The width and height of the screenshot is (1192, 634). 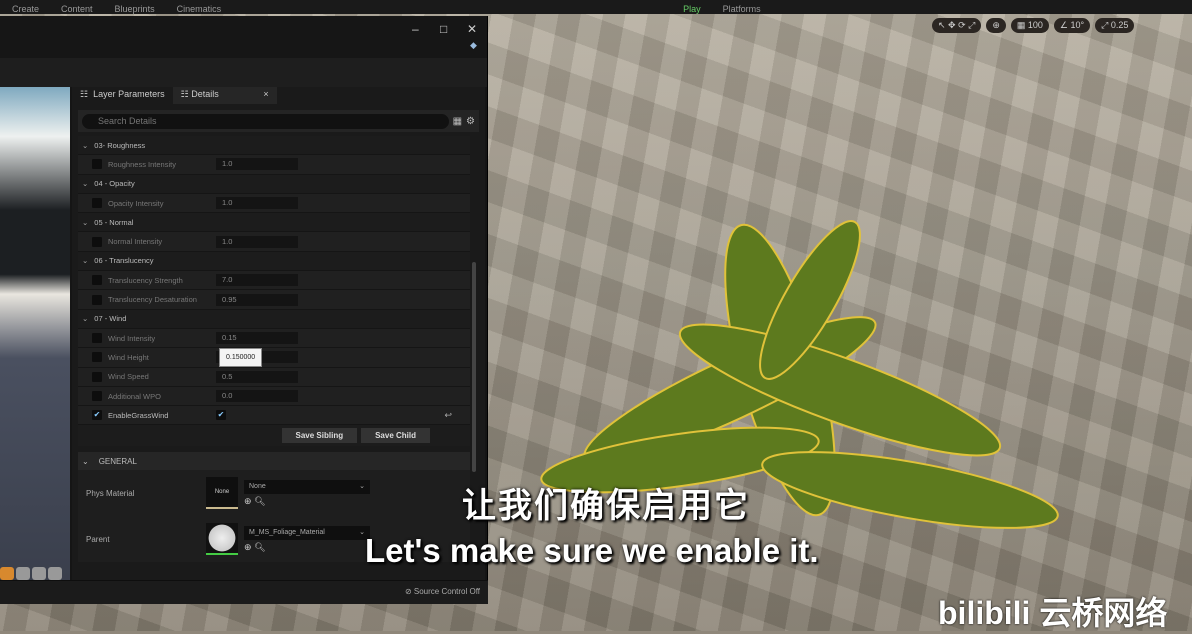 I want to click on preview-mesh-icon, so click(x=55, y=573).